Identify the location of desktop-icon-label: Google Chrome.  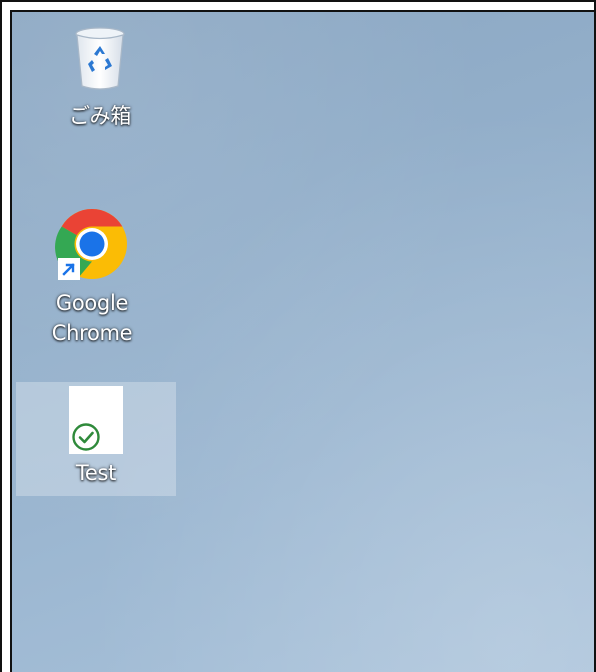
(92, 318).